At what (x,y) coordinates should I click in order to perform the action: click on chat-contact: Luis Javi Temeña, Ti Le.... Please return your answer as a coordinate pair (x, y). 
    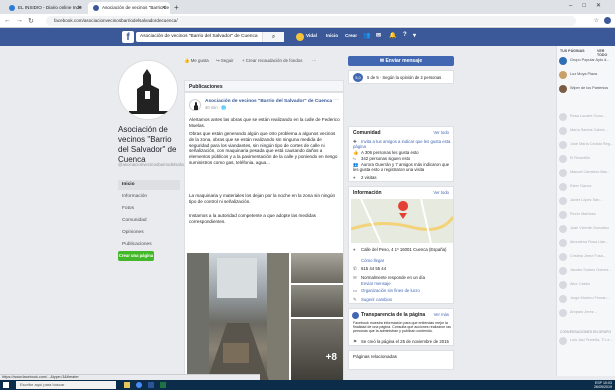
    Looking at the image, I should click on (587, 341).